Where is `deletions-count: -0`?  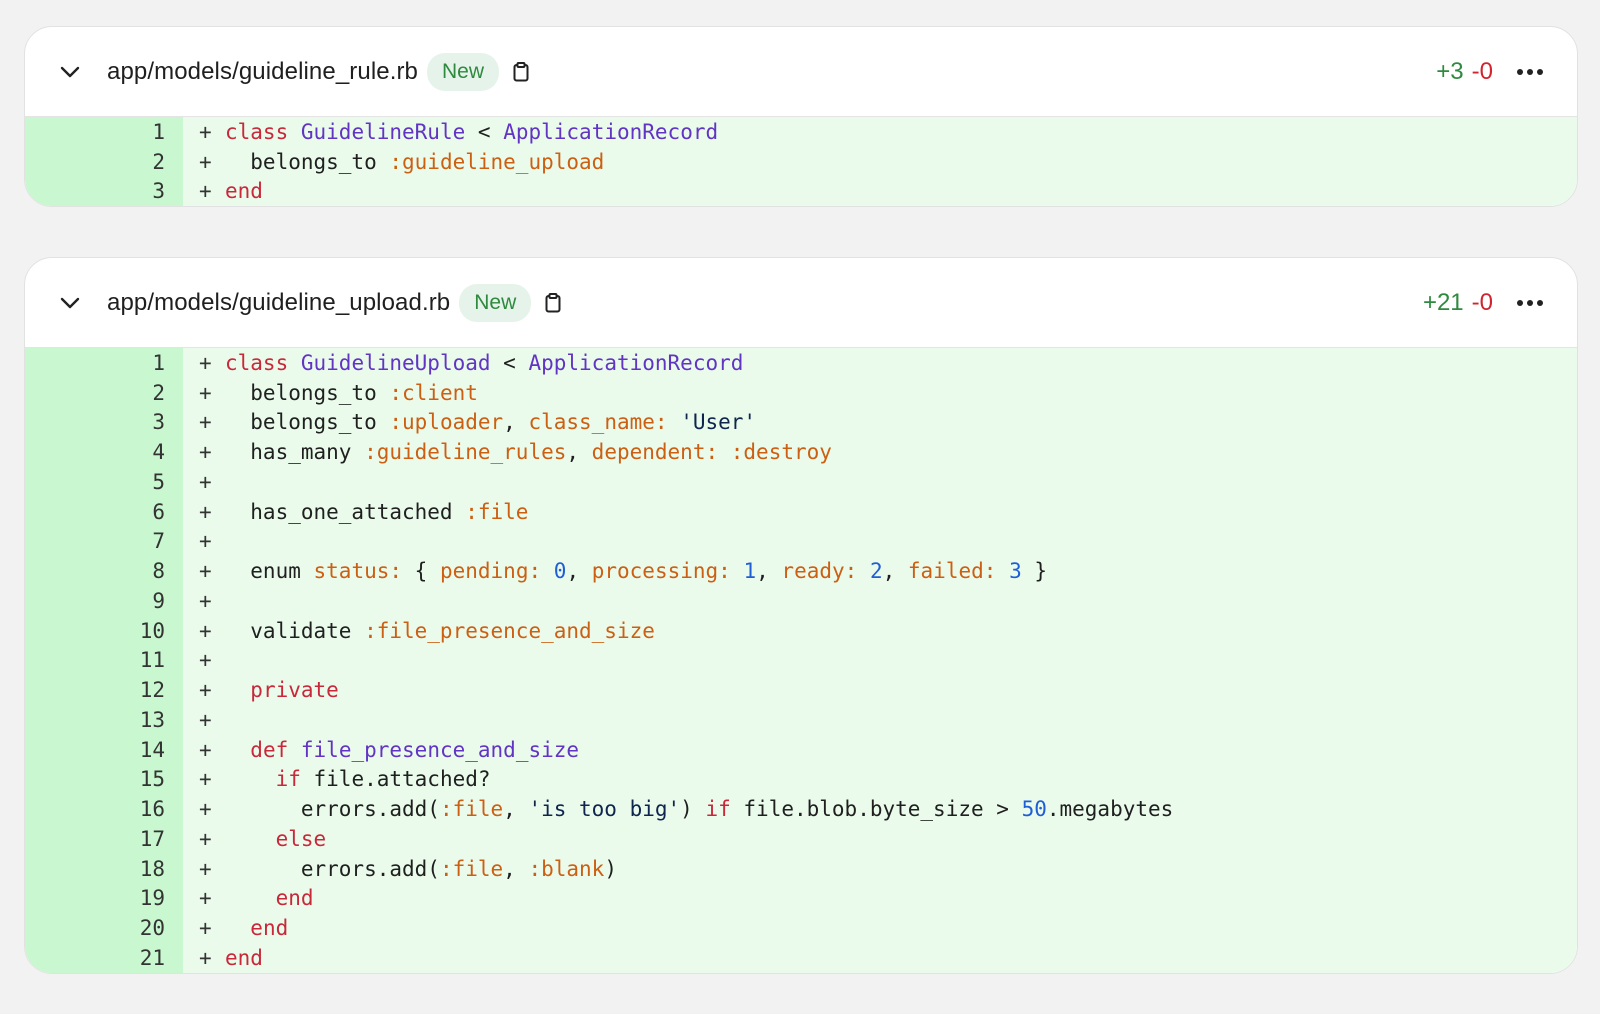
deletions-count: -0 is located at coordinates (1482, 302).